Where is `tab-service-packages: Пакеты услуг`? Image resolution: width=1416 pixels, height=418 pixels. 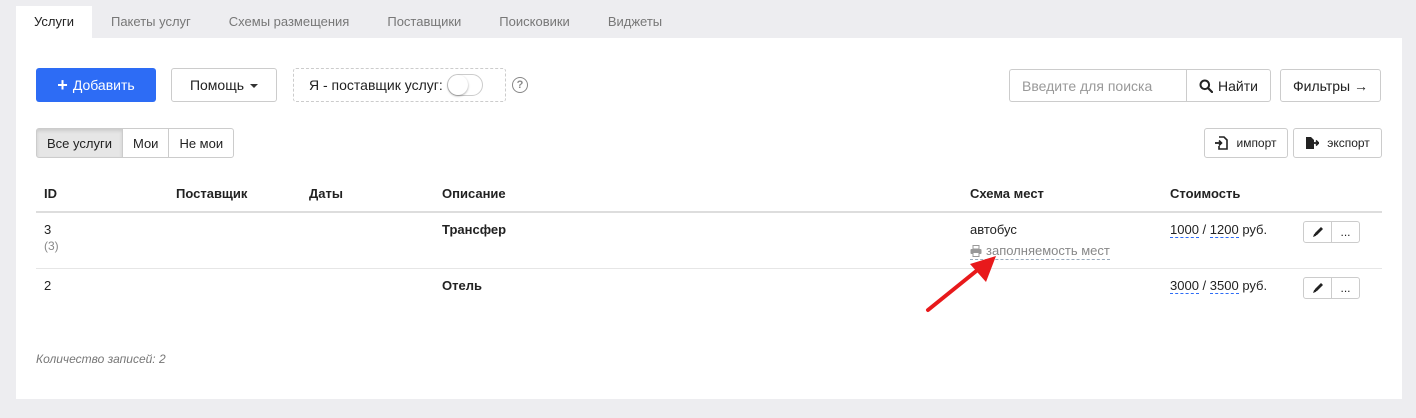 tab-service-packages: Пакеты услуг is located at coordinates (151, 22).